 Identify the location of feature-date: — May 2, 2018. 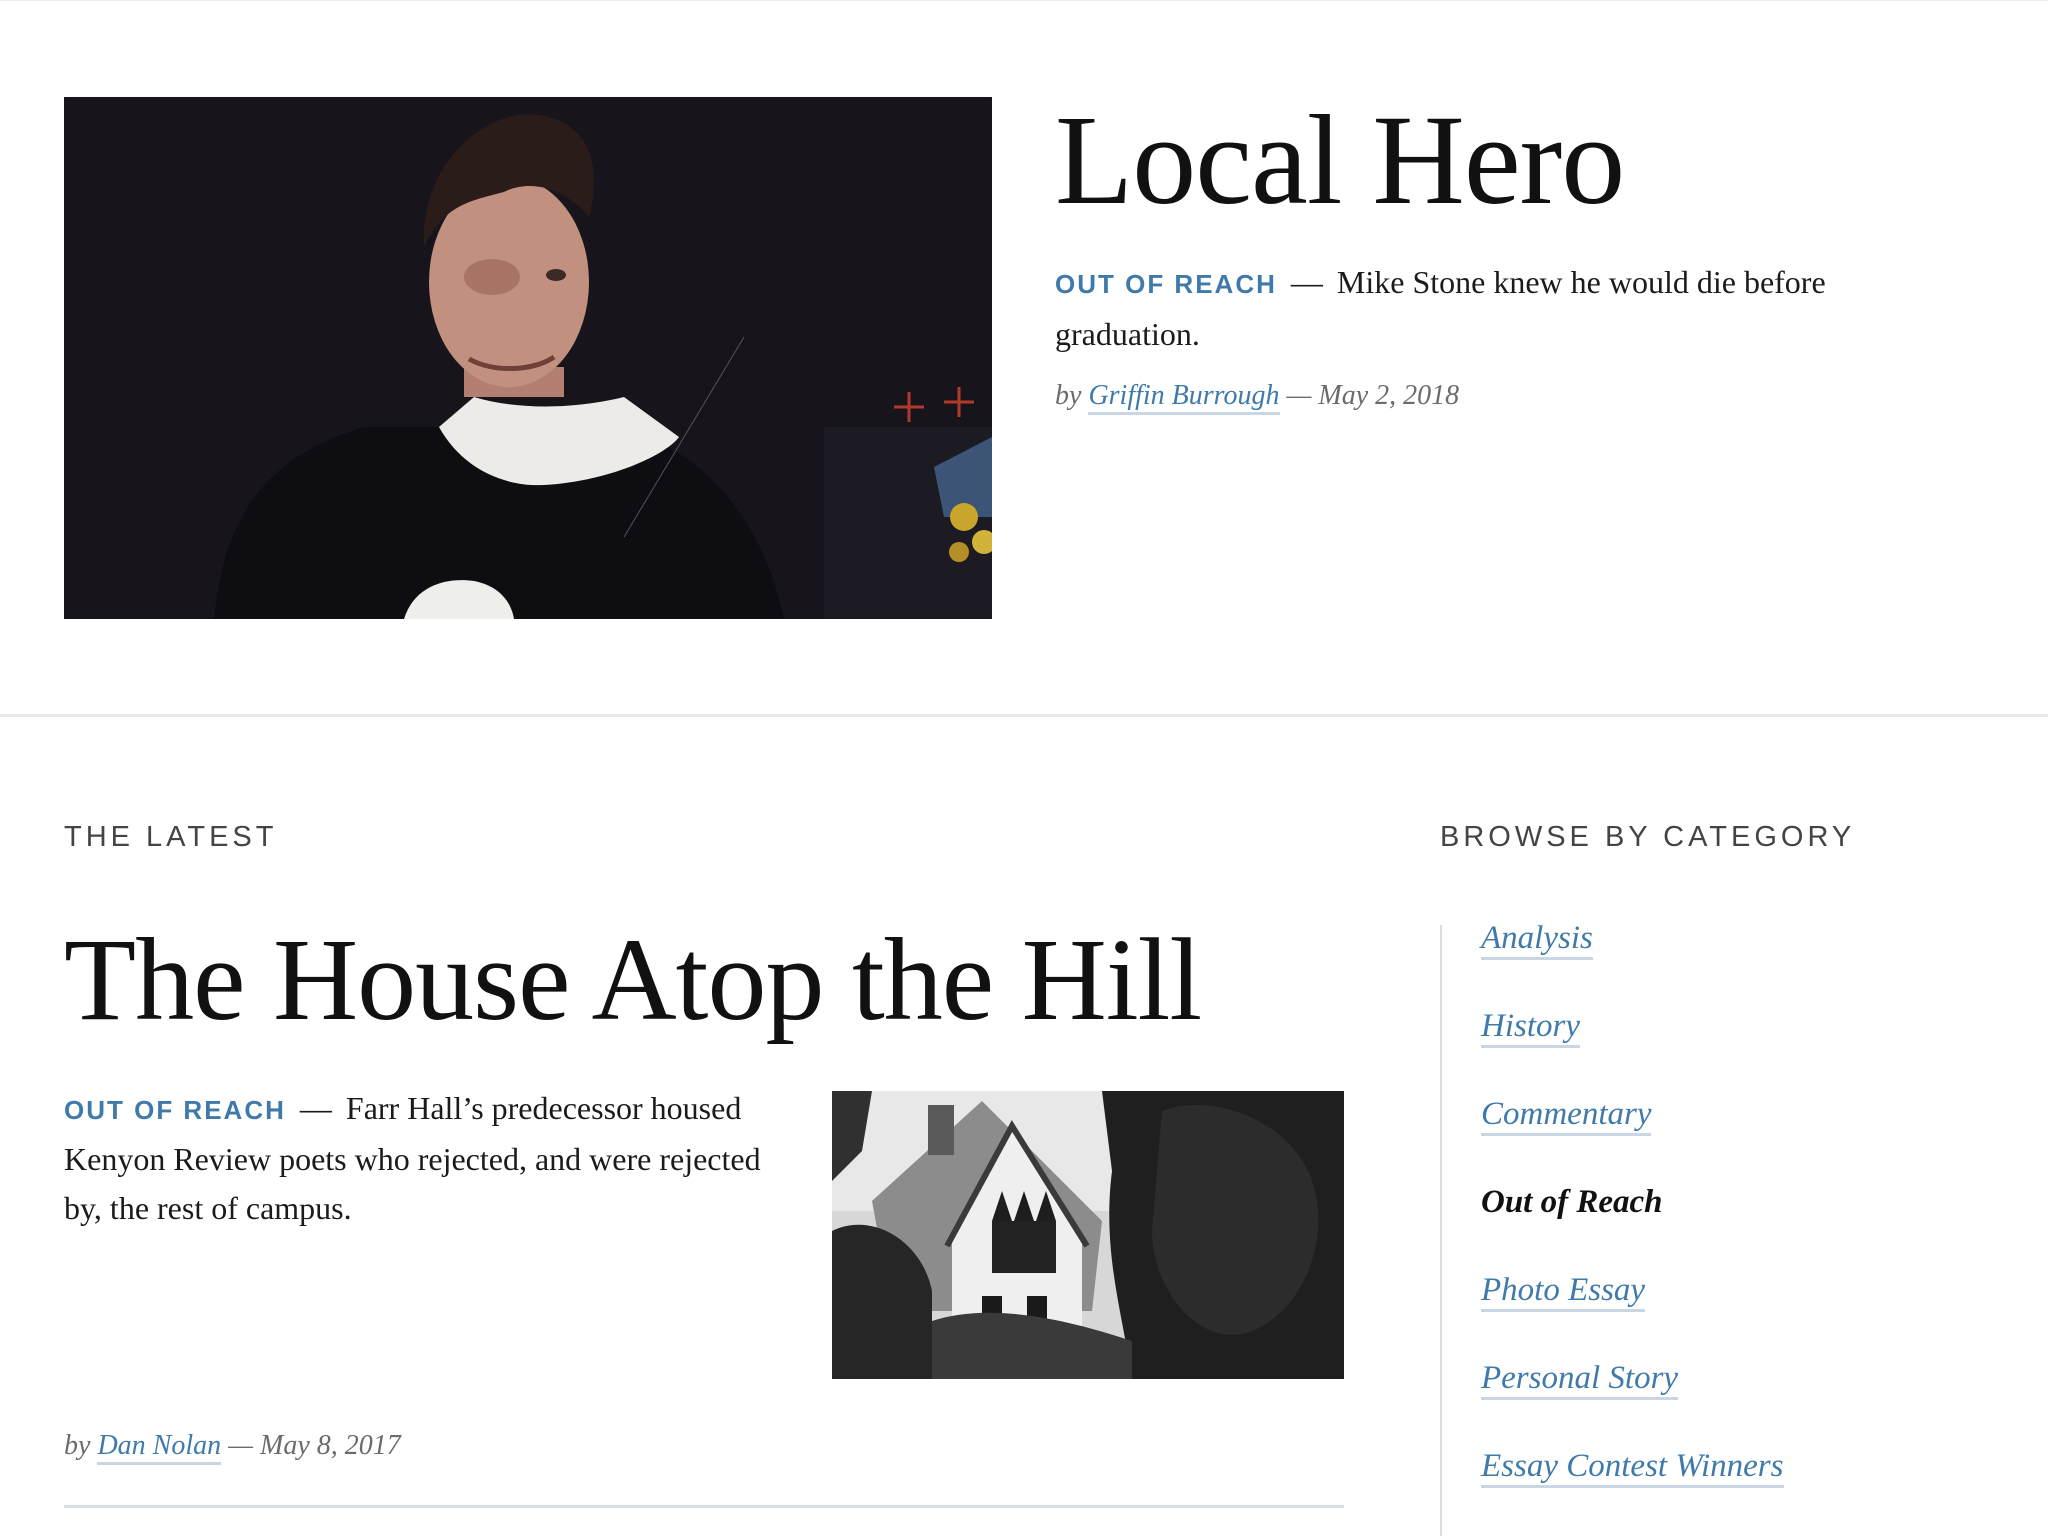
(1373, 395).